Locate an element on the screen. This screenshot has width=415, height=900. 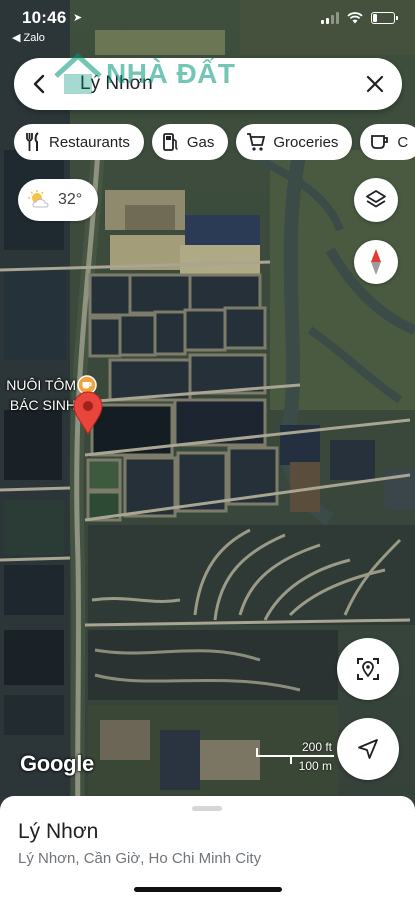
layers-icon is located at coordinates (376, 199).